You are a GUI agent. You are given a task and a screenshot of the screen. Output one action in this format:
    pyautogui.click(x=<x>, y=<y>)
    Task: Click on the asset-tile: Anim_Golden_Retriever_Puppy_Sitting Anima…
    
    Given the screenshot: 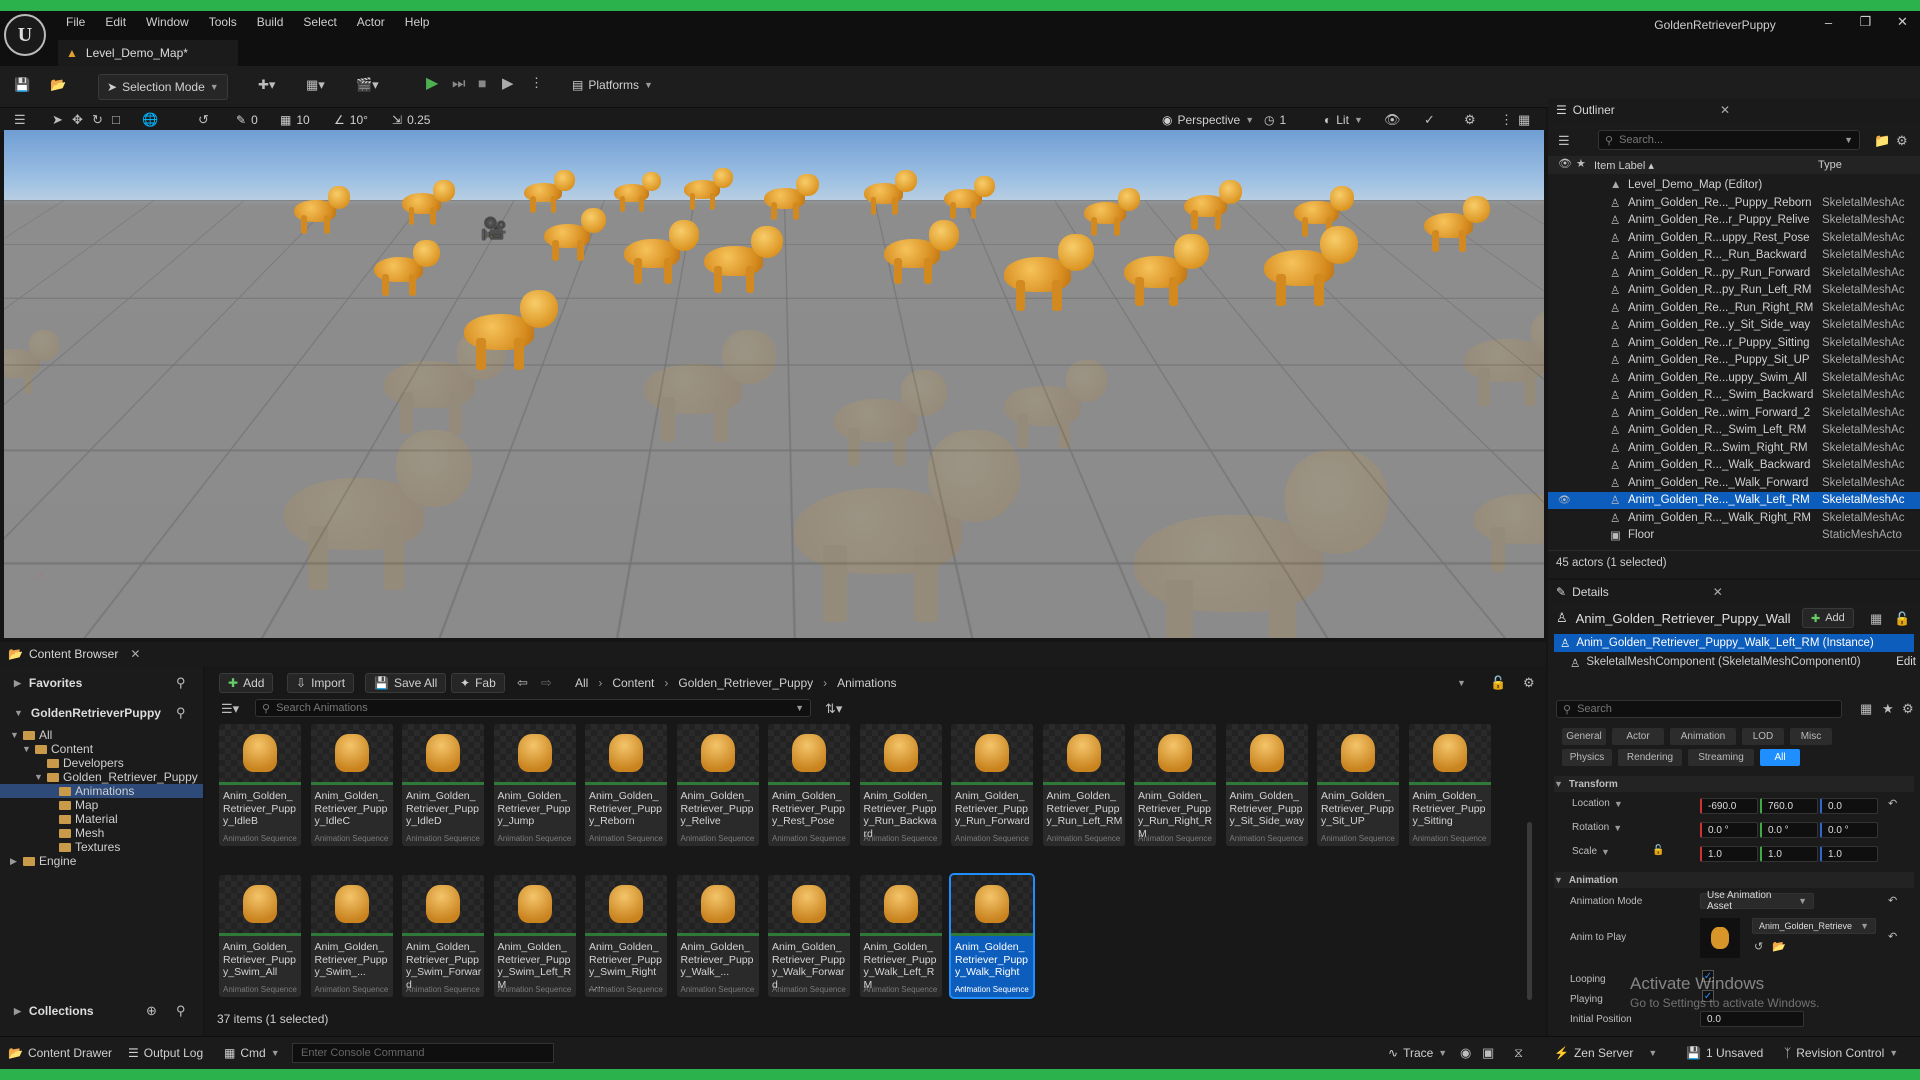 What is the action you would take?
    pyautogui.click(x=1449, y=785)
    